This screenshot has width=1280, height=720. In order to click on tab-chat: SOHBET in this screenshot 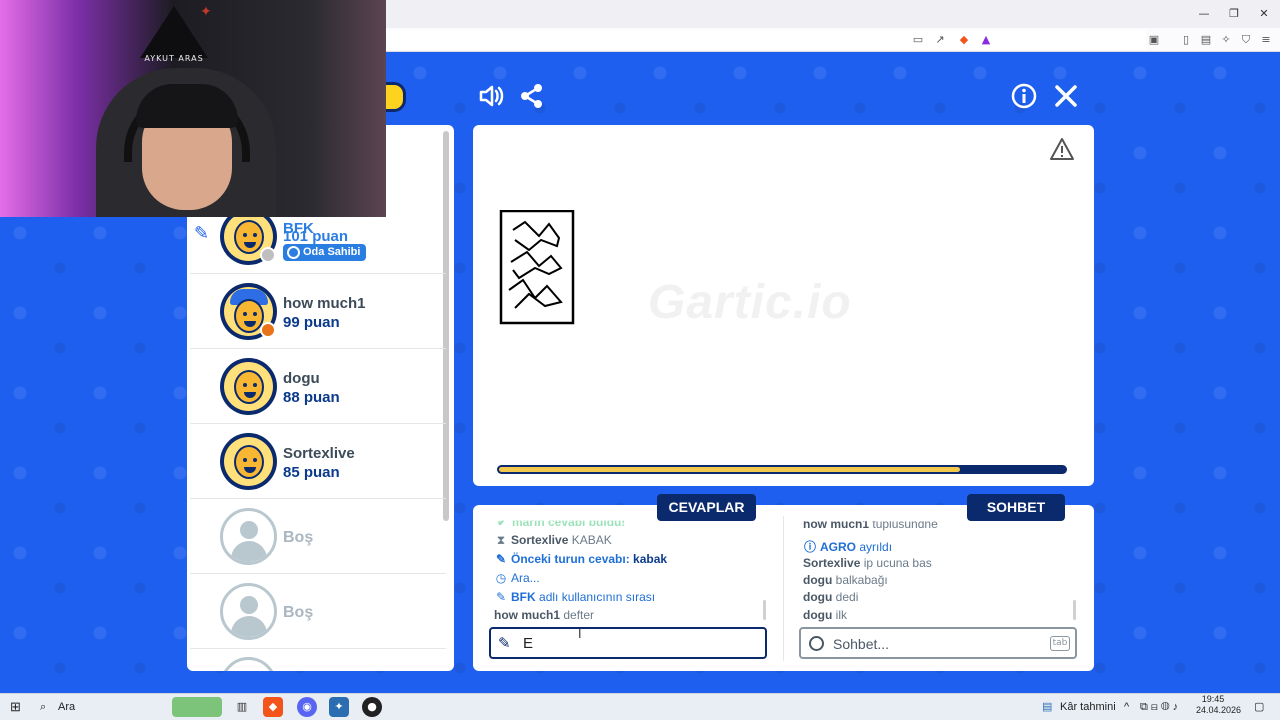, I will do `click(1016, 507)`.